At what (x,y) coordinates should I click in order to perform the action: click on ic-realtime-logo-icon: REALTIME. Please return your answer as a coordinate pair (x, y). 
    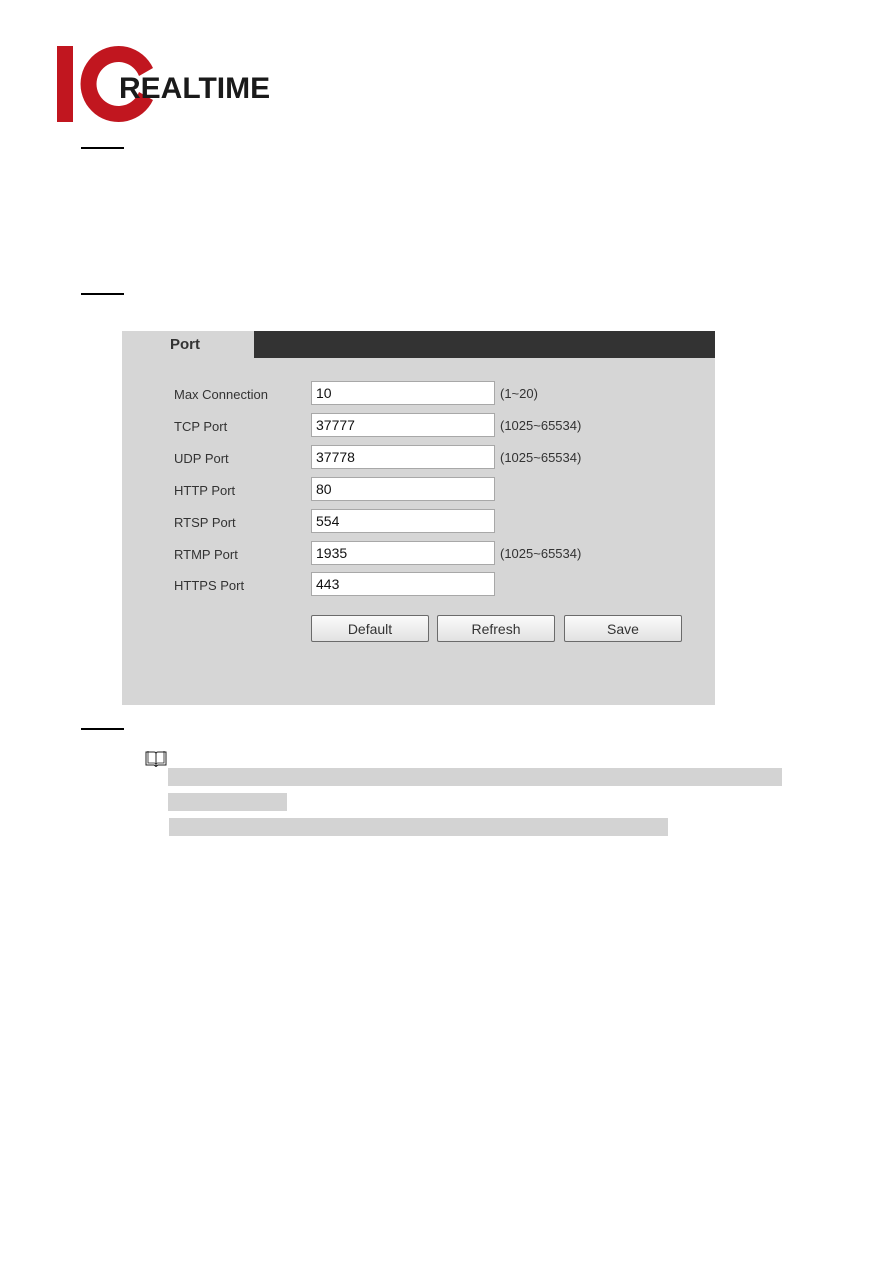
    Looking at the image, I should click on (163, 84).